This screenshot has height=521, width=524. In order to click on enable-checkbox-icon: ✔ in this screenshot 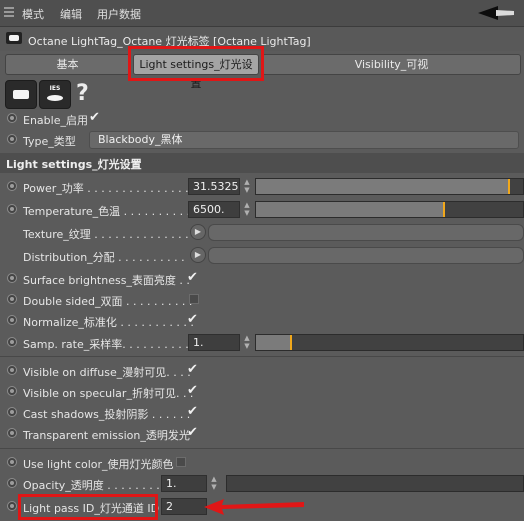, I will do `click(96, 118)`.